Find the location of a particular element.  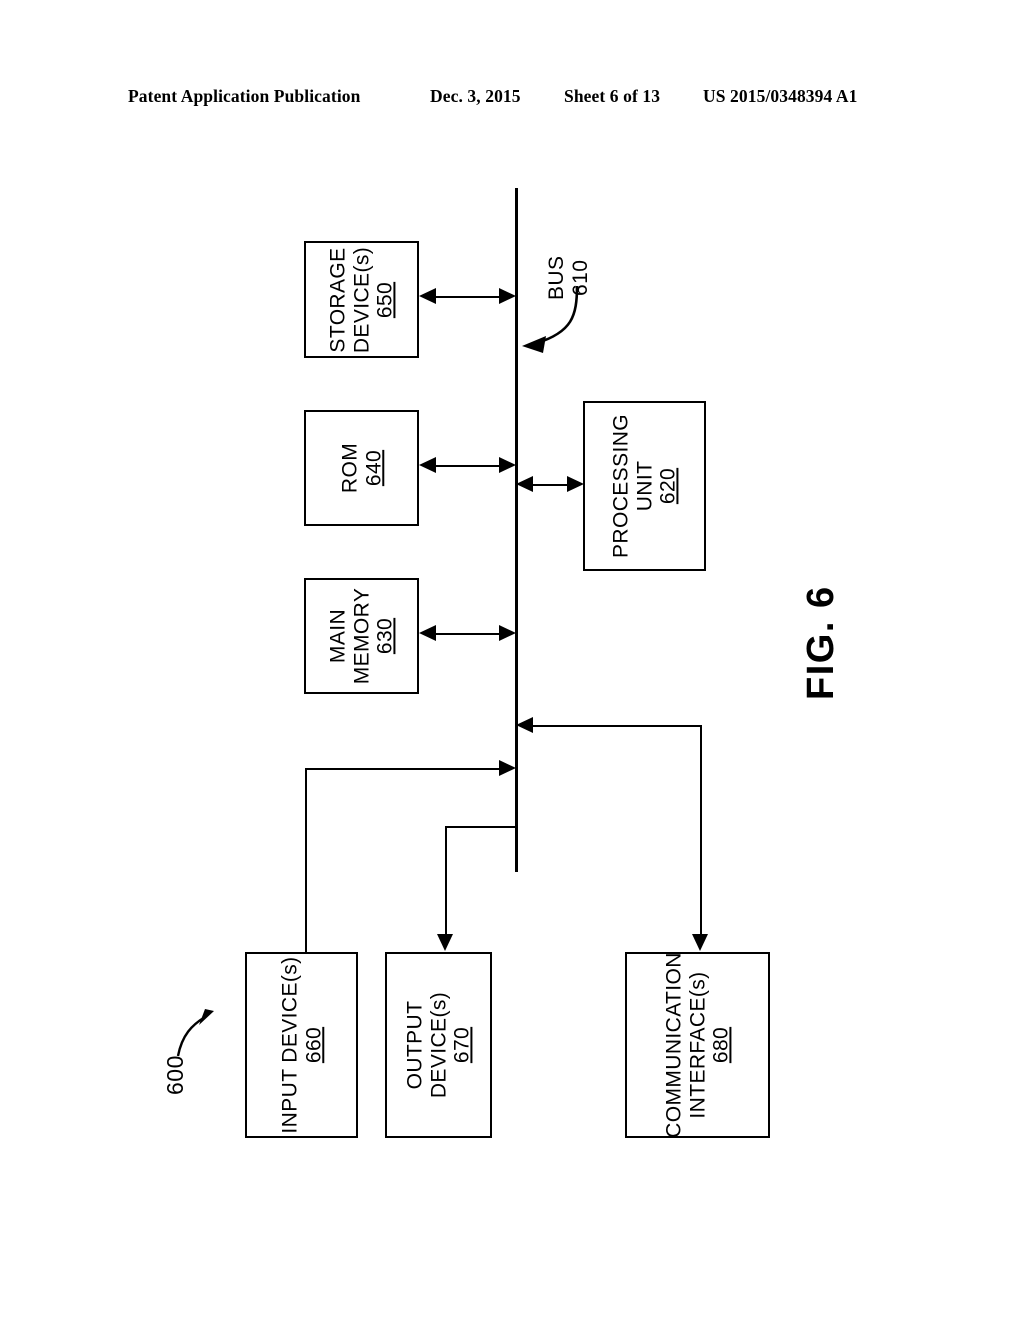

block-processing-unit-label: PROCESSING UNIT 620 is located at coordinates (644, 486).